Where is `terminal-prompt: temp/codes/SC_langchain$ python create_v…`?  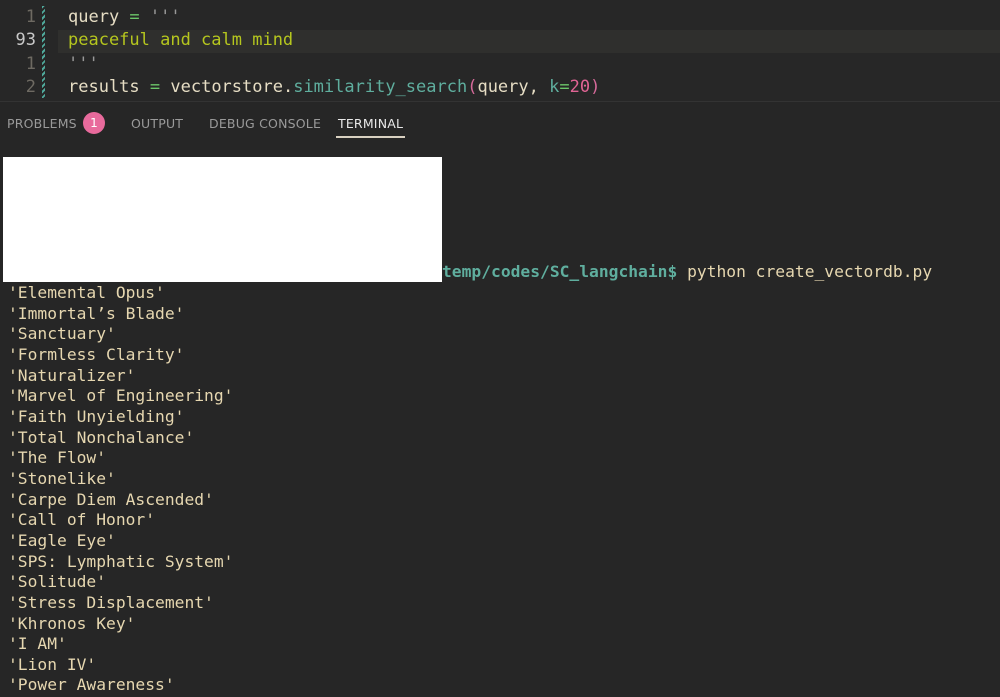
terminal-prompt: temp/codes/SC_langchain$ python create_v… is located at coordinates (687, 271).